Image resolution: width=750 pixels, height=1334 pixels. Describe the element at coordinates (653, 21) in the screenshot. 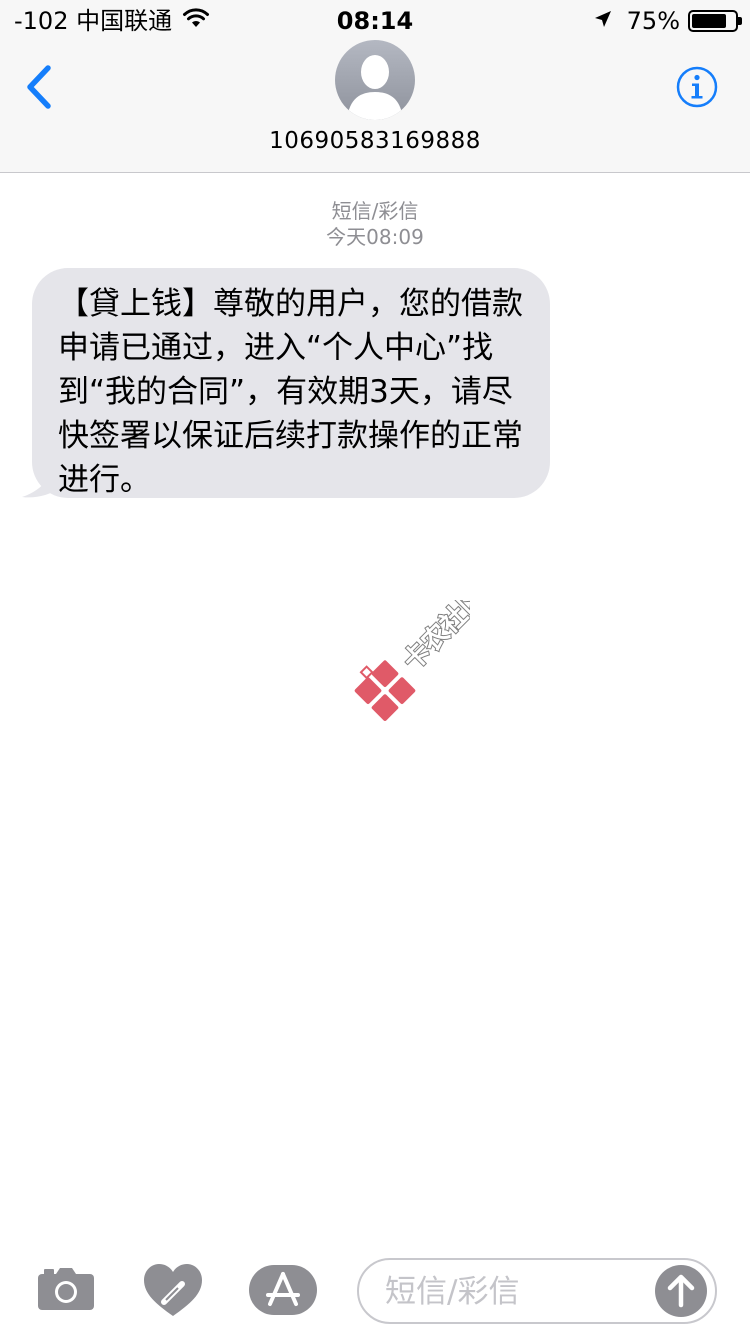

I see `battery-percent: 75%` at that location.